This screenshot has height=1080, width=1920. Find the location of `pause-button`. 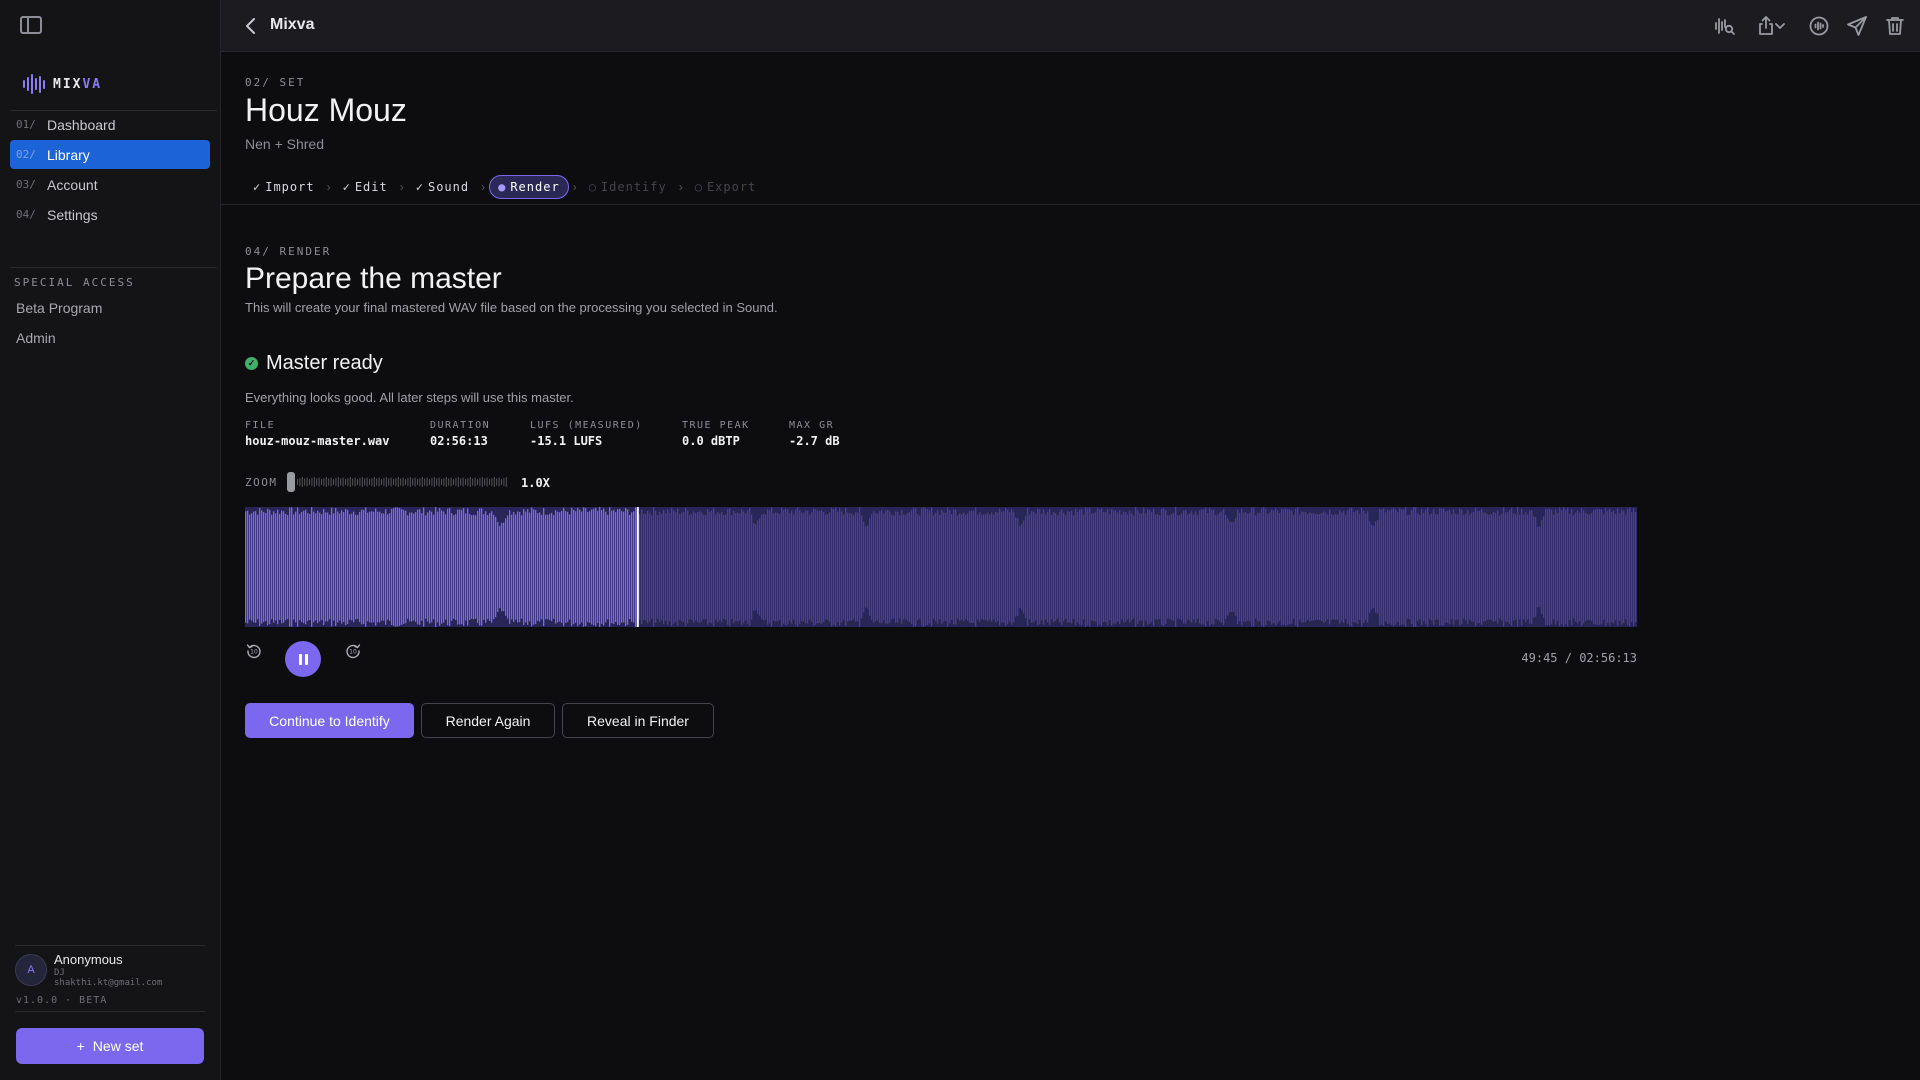

pause-button is located at coordinates (303, 659).